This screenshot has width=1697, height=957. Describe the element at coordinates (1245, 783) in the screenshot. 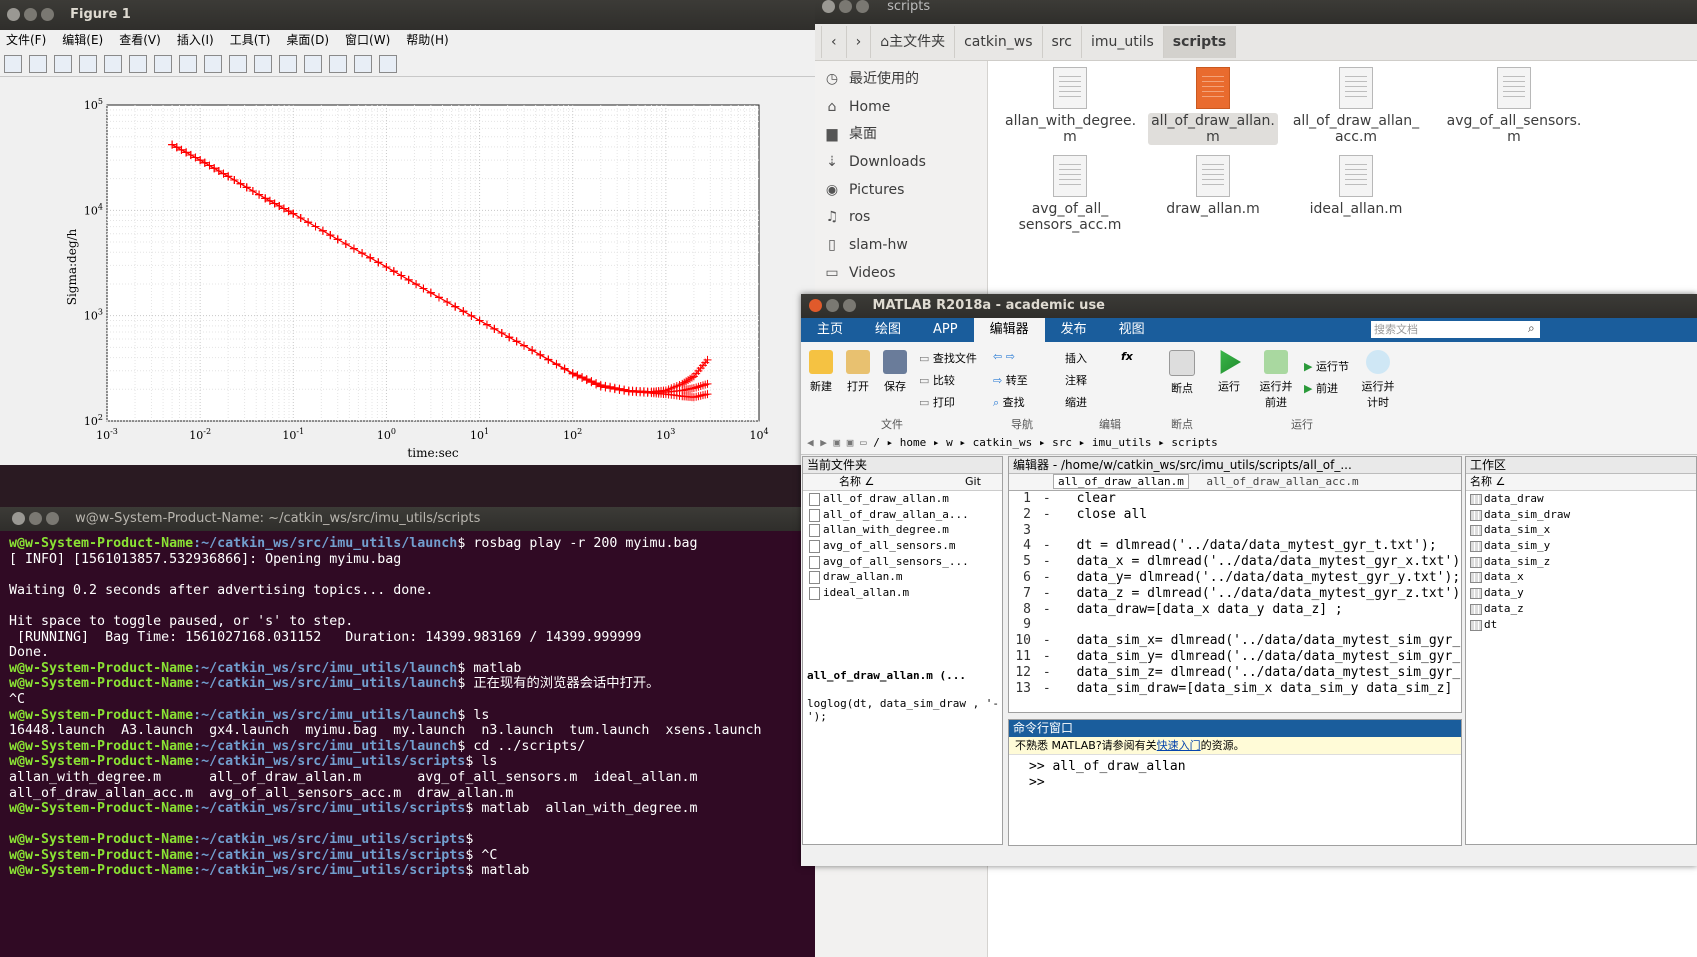

I see `command-prompt: >>` at that location.